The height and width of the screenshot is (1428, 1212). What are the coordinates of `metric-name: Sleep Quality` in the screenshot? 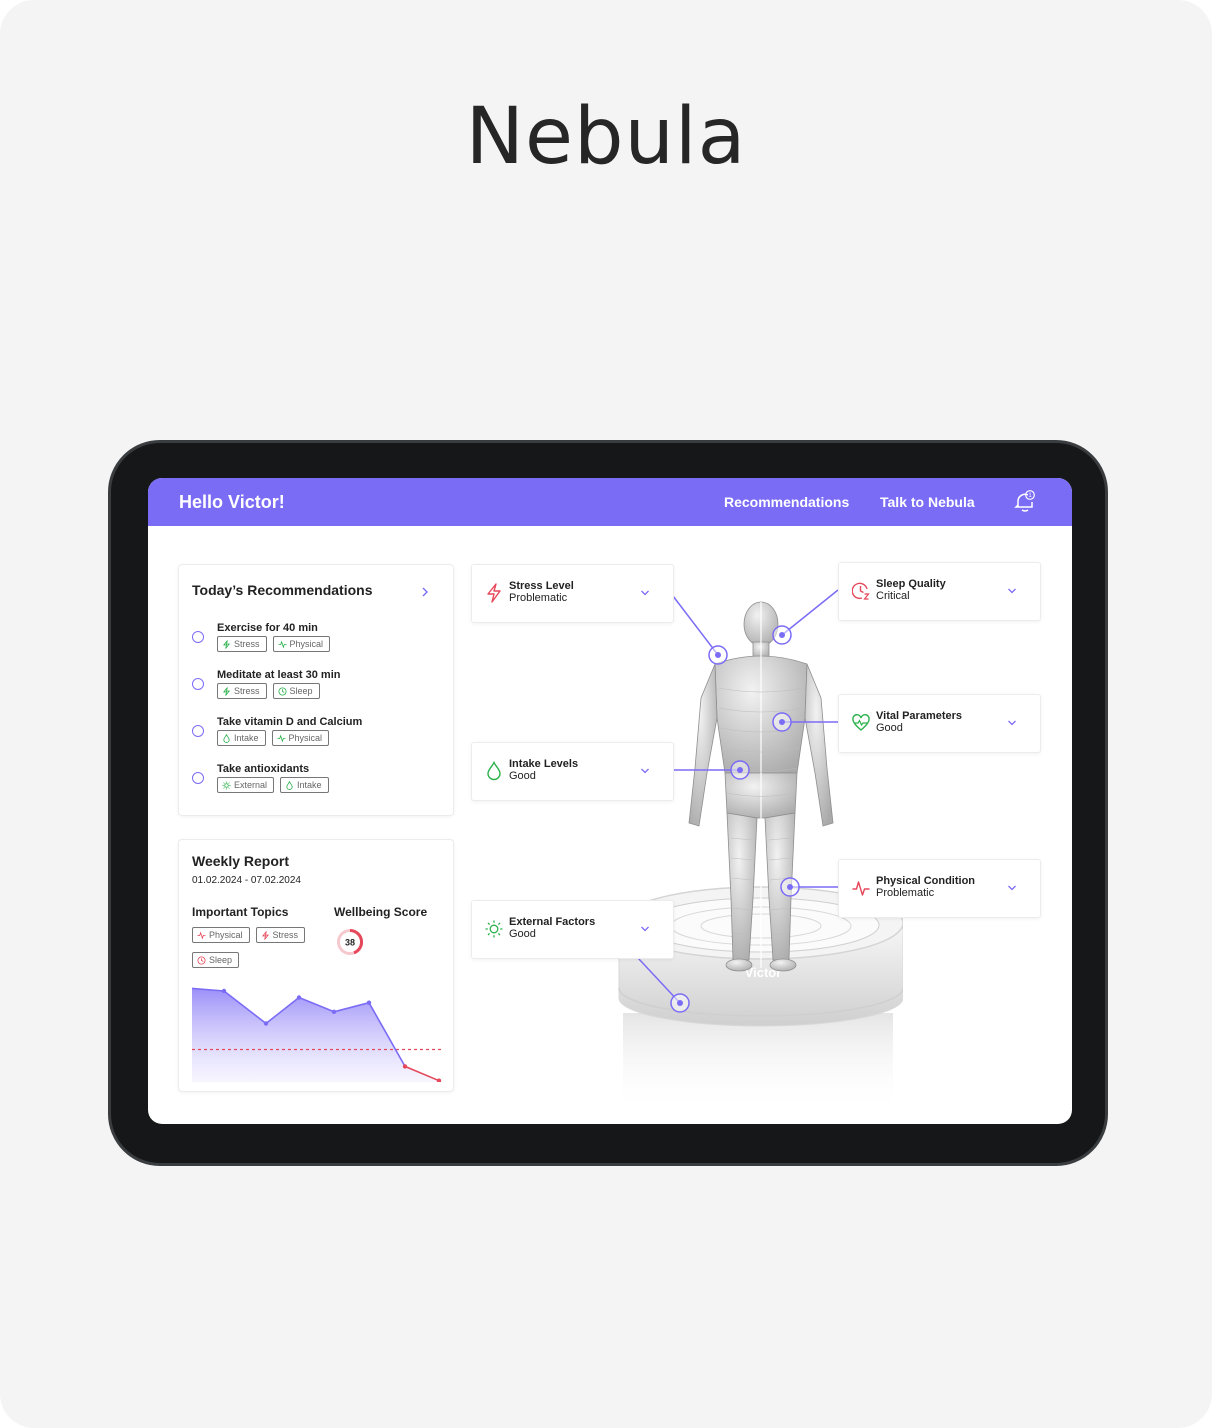 It's located at (911, 584).